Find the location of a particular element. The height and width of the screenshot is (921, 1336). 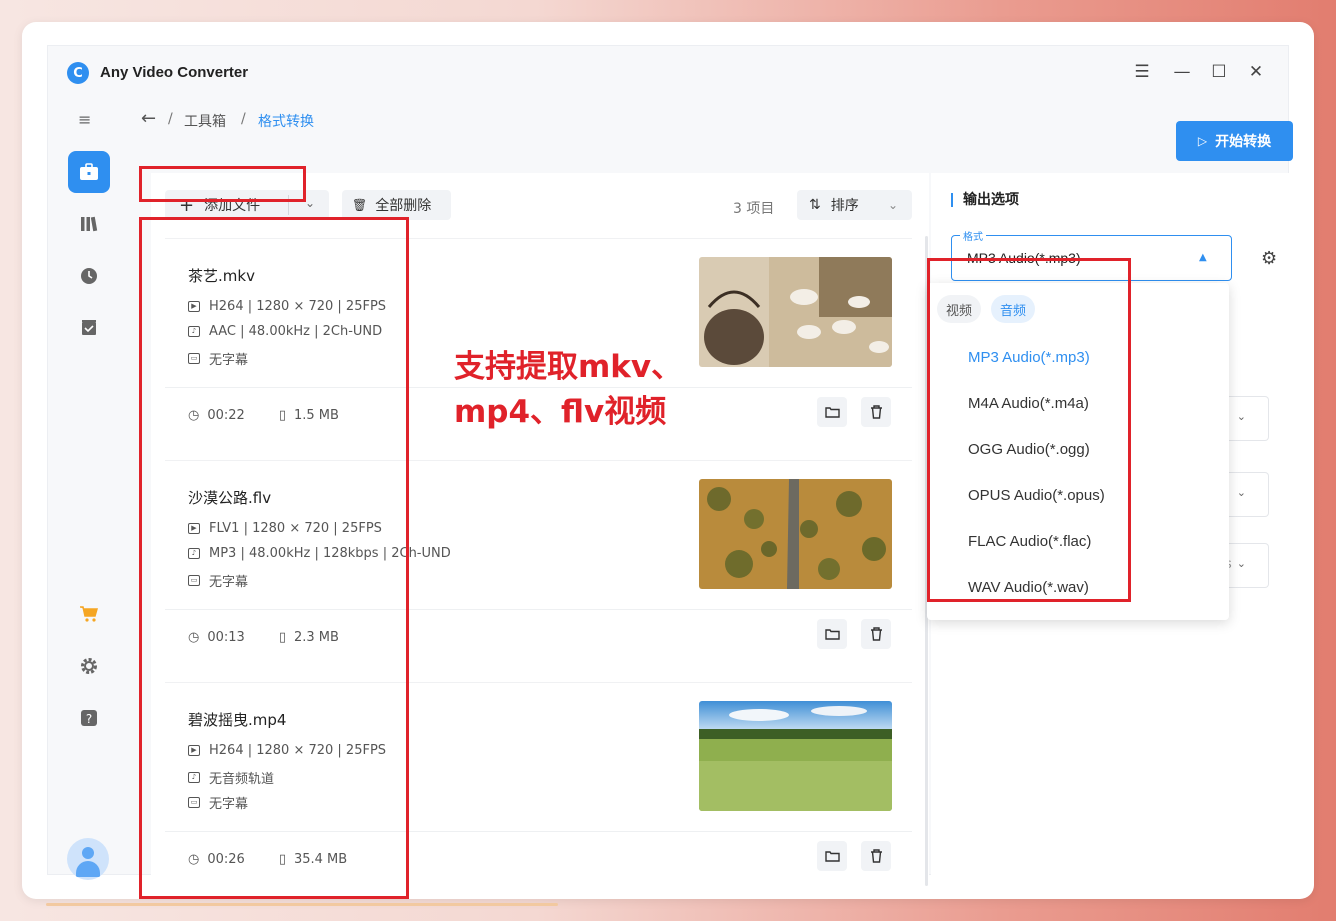

thumbnail-grassland is located at coordinates (795, 756).